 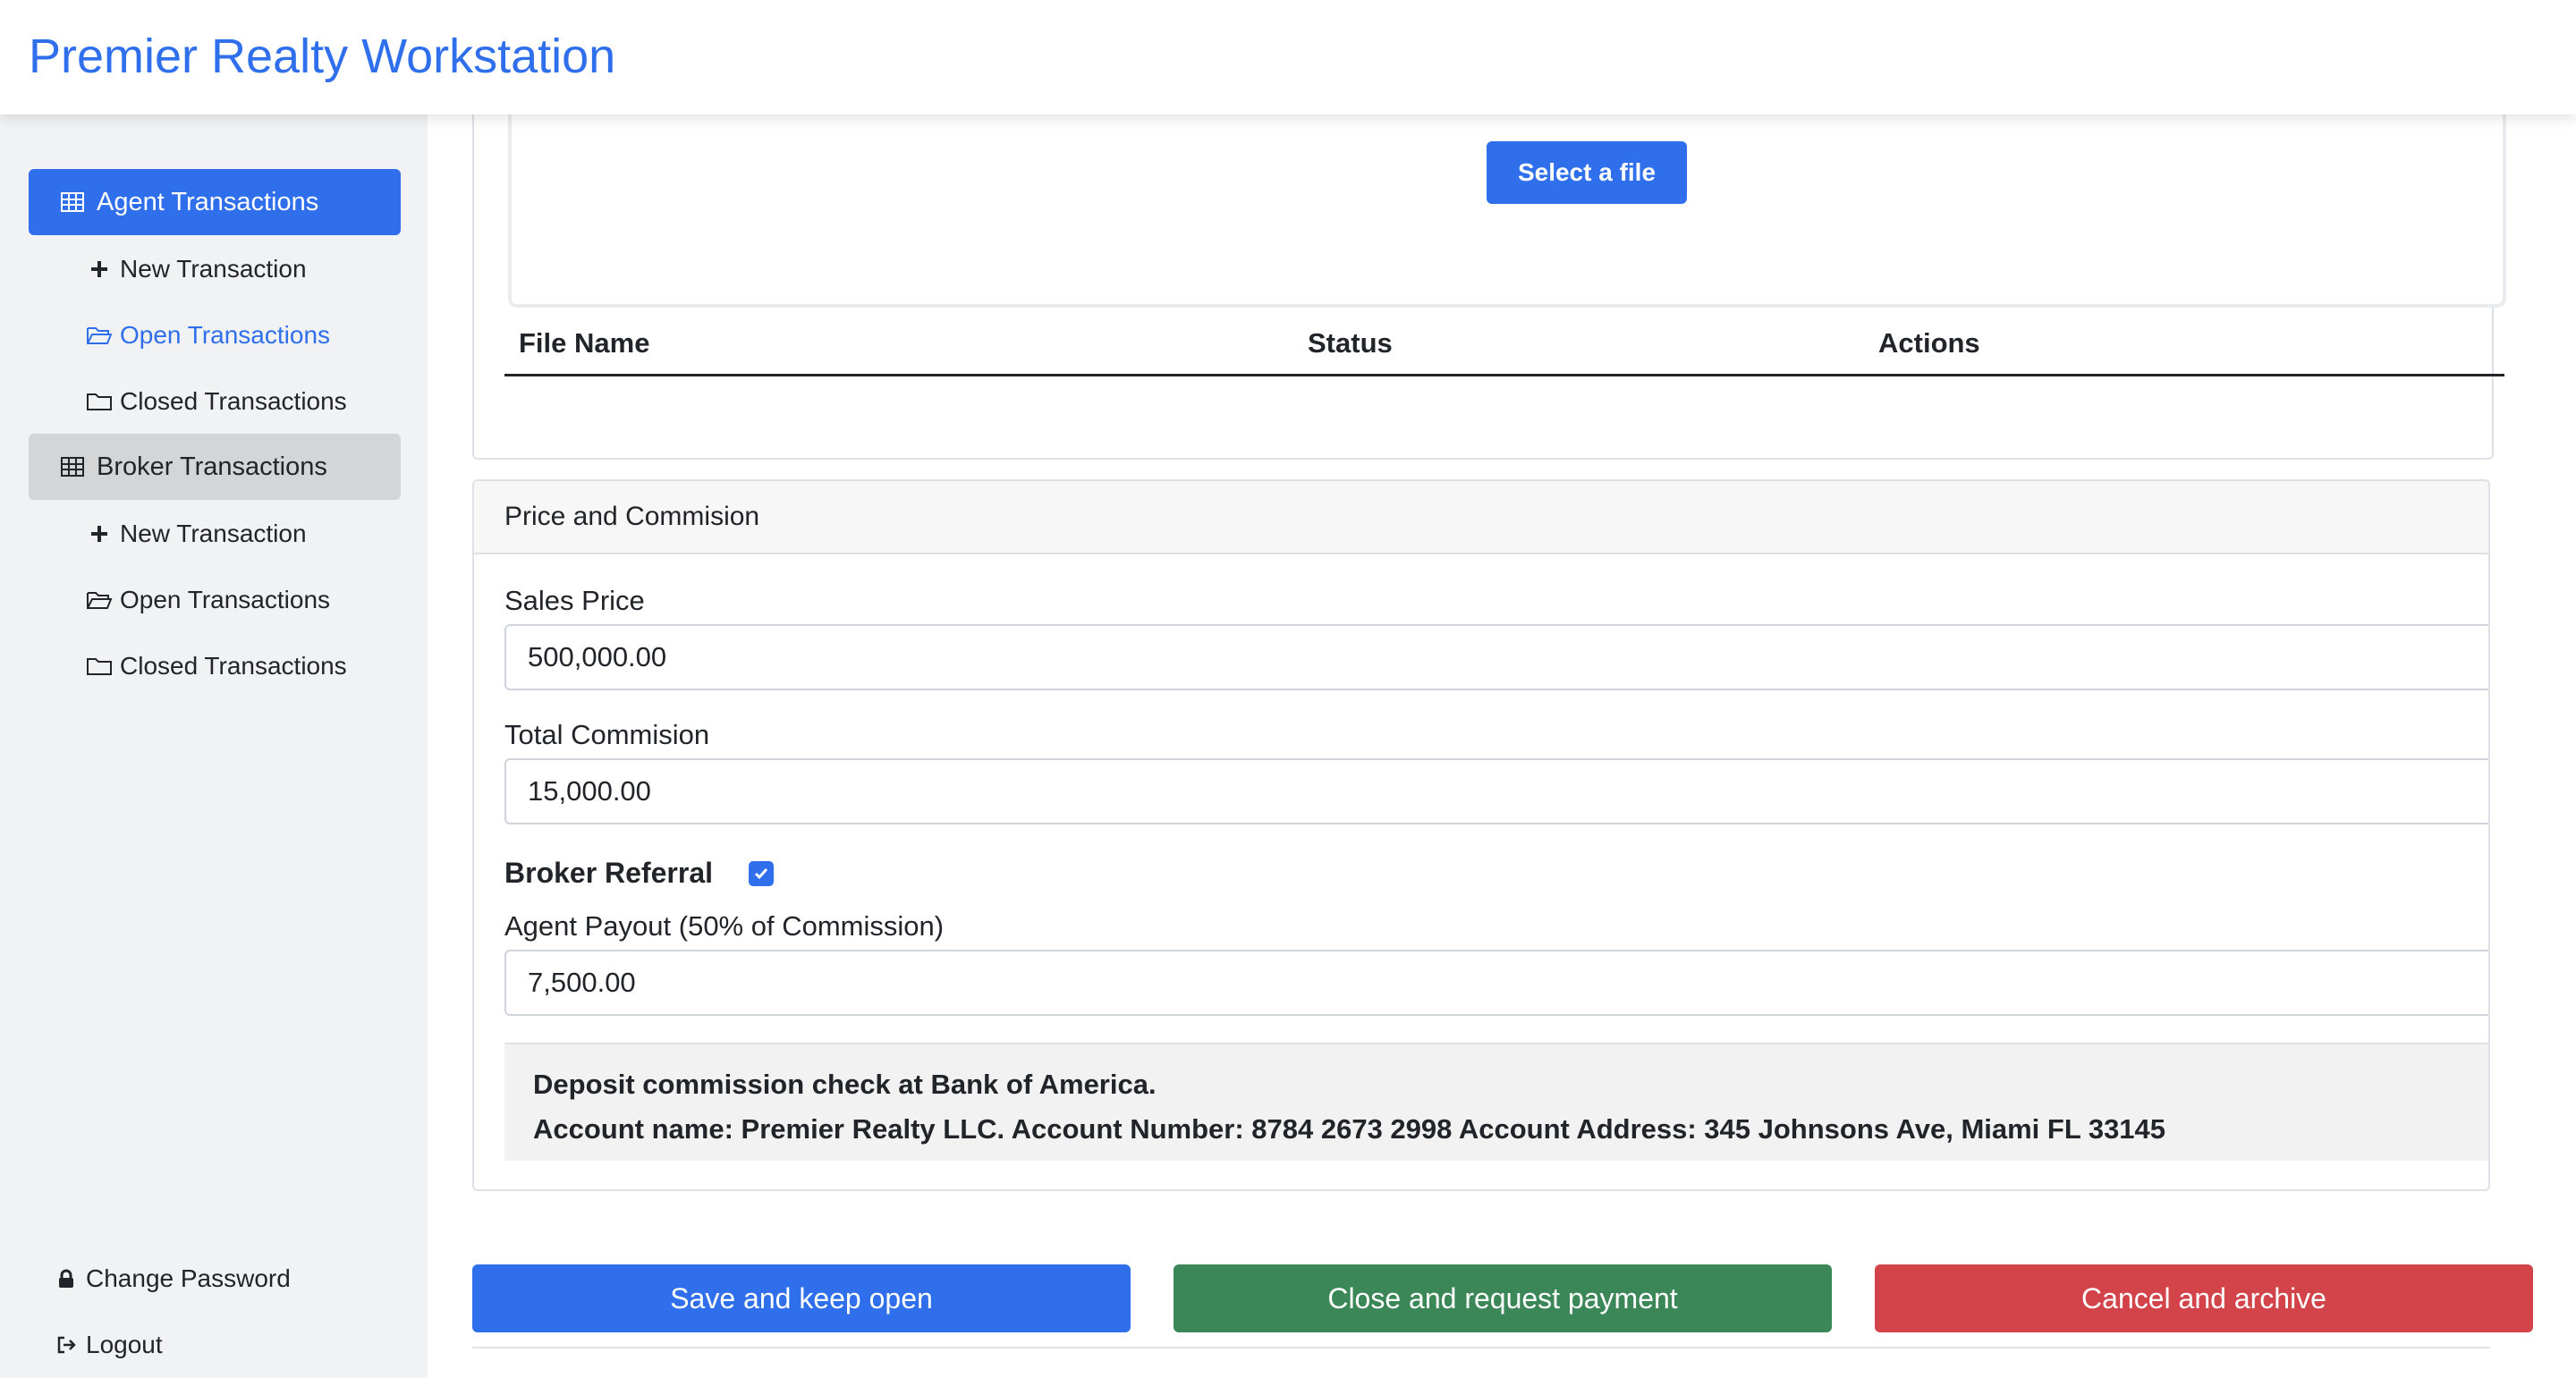 What do you see at coordinates (724, 926) in the screenshot?
I see `agent-payout-label: Agent Payout (50% of Commission)` at bounding box center [724, 926].